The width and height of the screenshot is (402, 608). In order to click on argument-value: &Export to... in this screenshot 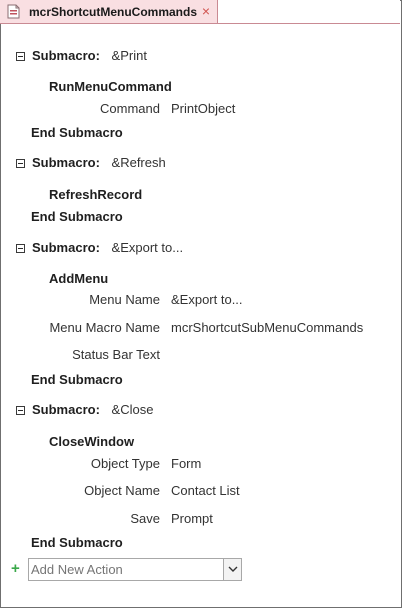, I will do `click(207, 299)`.